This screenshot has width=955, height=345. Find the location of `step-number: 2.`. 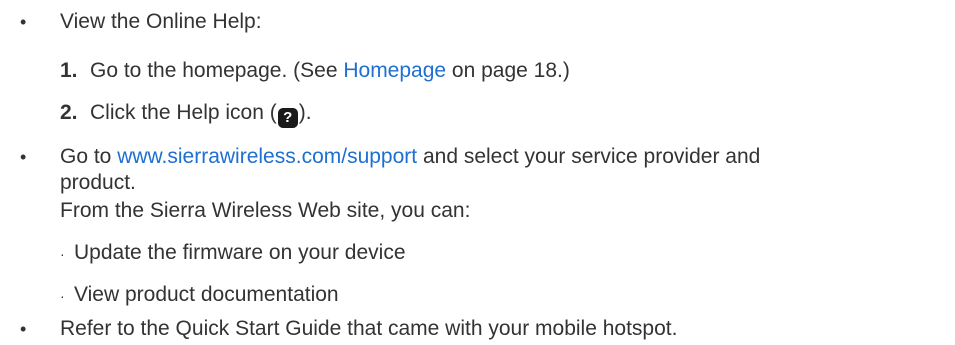

step-number: 2. is located at coordinates (69, 112).